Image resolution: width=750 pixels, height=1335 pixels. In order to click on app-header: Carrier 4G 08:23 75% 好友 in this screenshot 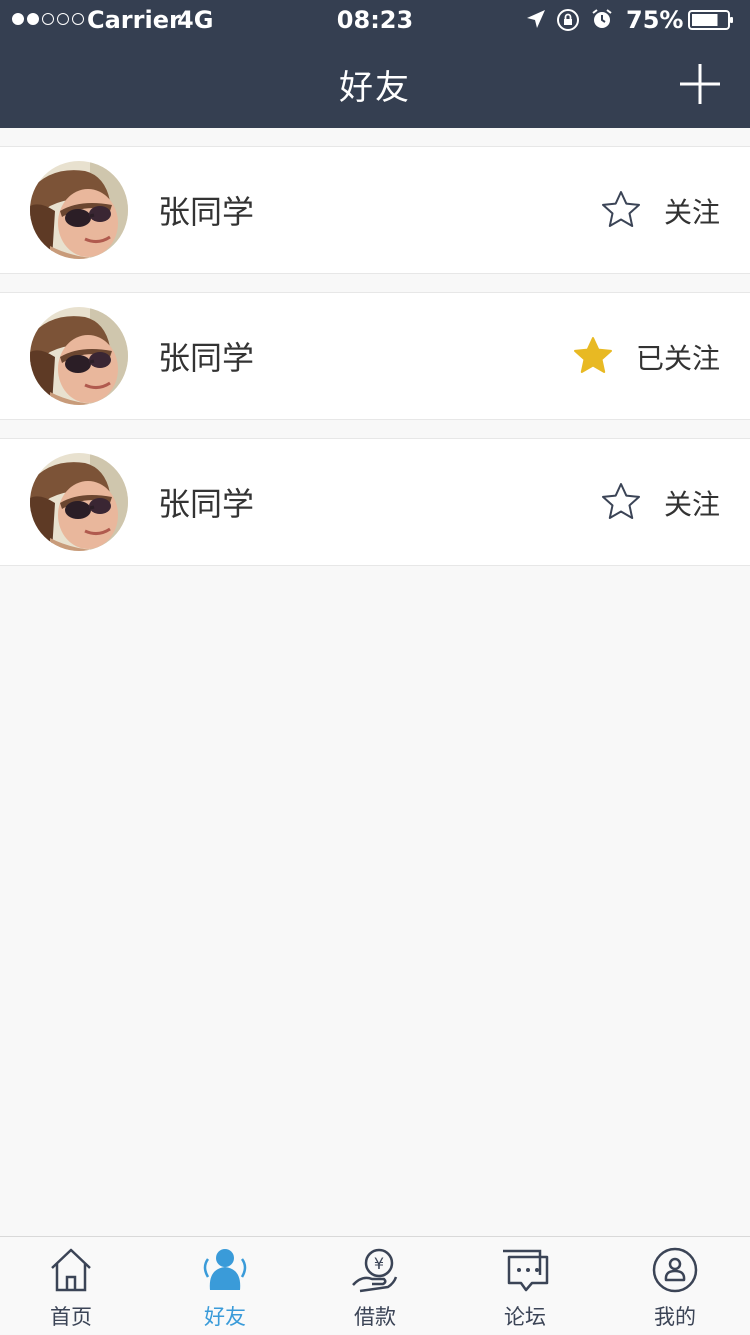, I will do `click(375, 64)`.